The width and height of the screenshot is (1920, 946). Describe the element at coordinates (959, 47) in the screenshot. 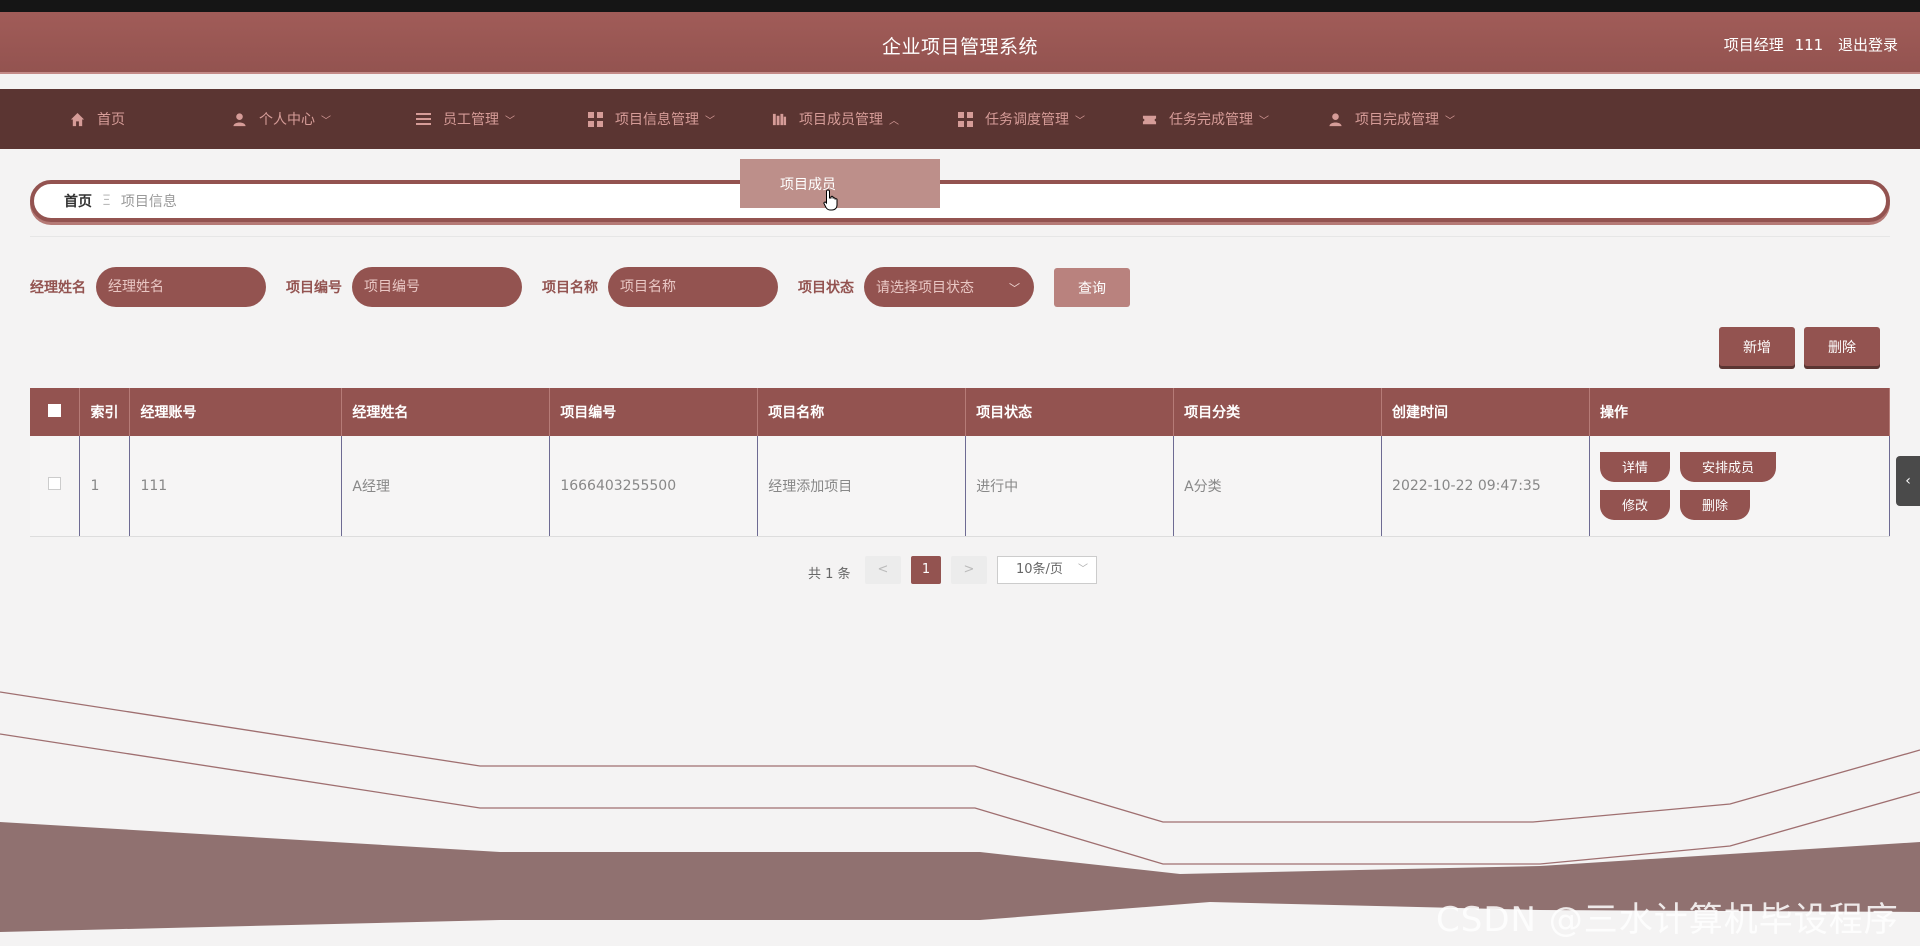

I see `app-title: 企业项目管理系统` at that location.